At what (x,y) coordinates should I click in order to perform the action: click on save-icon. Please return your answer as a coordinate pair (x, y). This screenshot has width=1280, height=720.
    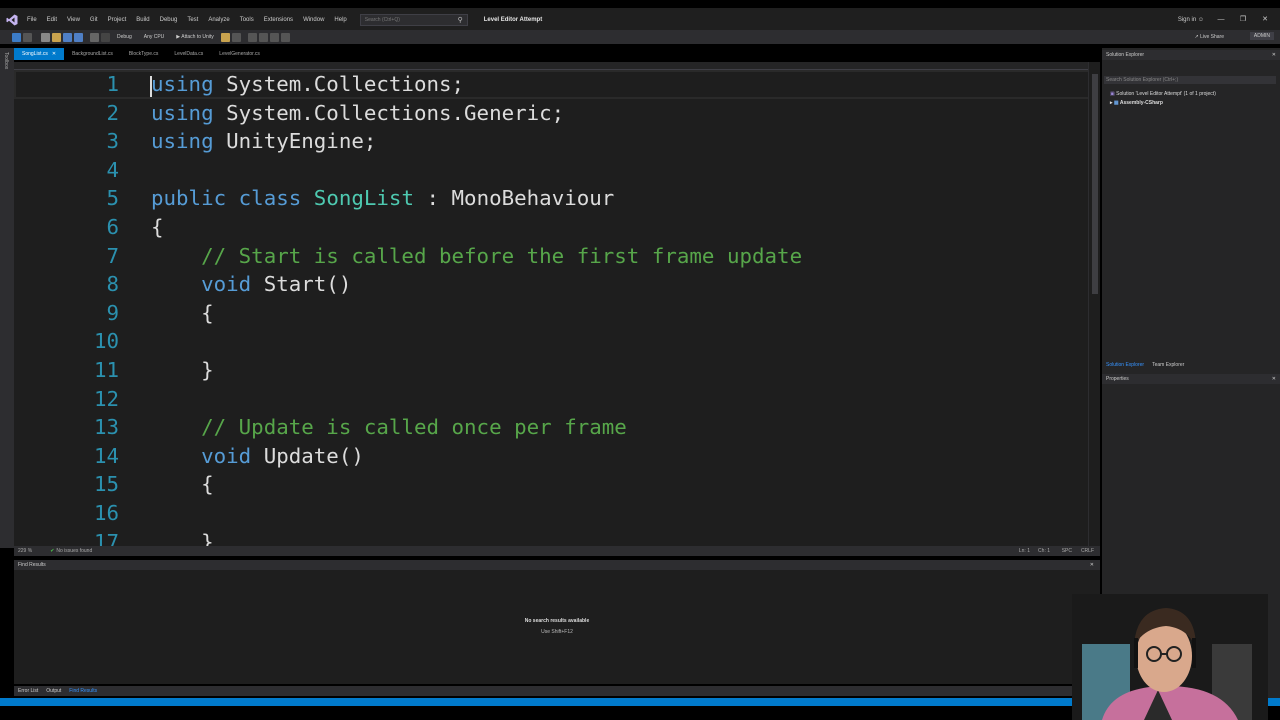
    Looking at the image, I should click on (67, 37).